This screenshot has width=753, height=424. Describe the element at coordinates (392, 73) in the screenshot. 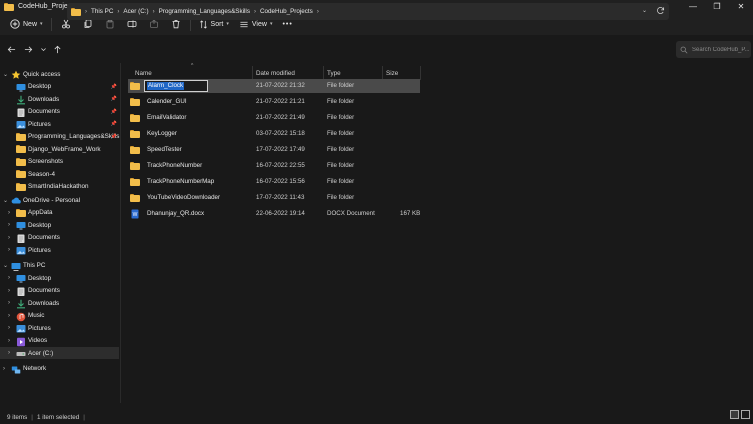

I see `column-size-label: Size` at that location.